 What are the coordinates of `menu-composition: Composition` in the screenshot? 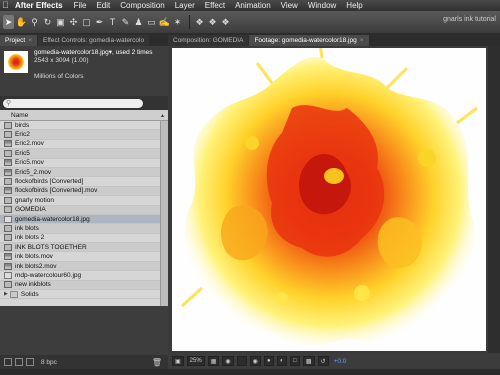 It's located at (142, 5).